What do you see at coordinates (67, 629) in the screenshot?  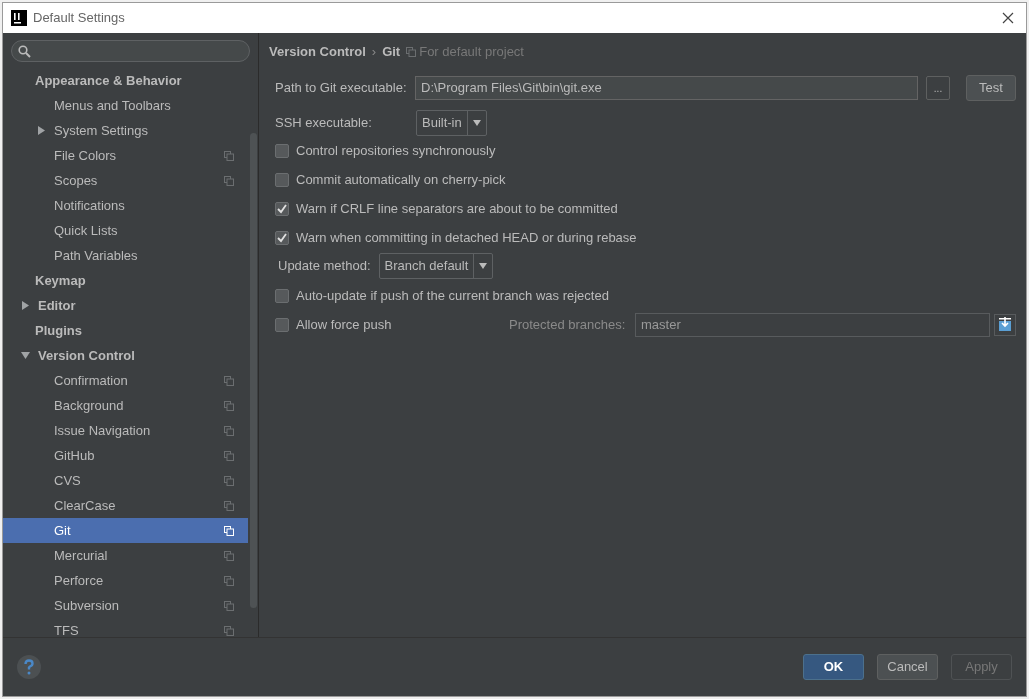 I see `tree-item-label: TFS` at bounding box center [67, 629].